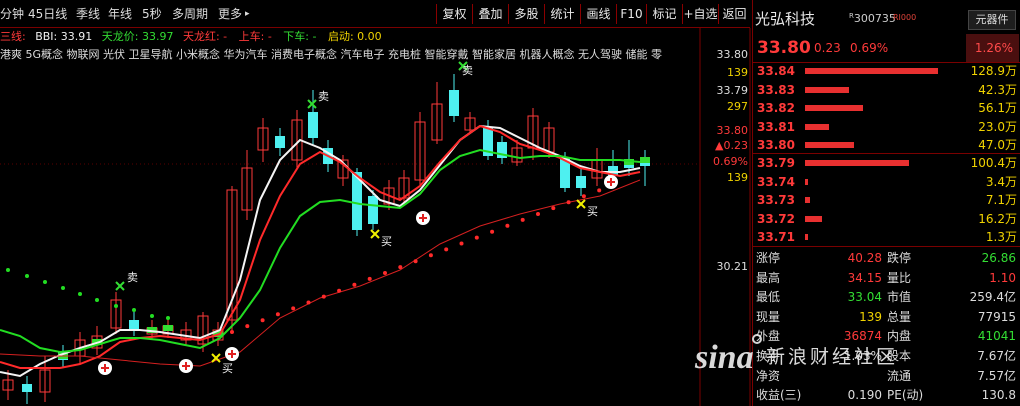 Image resolution: width=1020 pixels, height=406 pixels. What do you see at coordinates (776, 218) in the screenshot?
I see `orderbook-price: 33.72` at bounding box center [776, 218].